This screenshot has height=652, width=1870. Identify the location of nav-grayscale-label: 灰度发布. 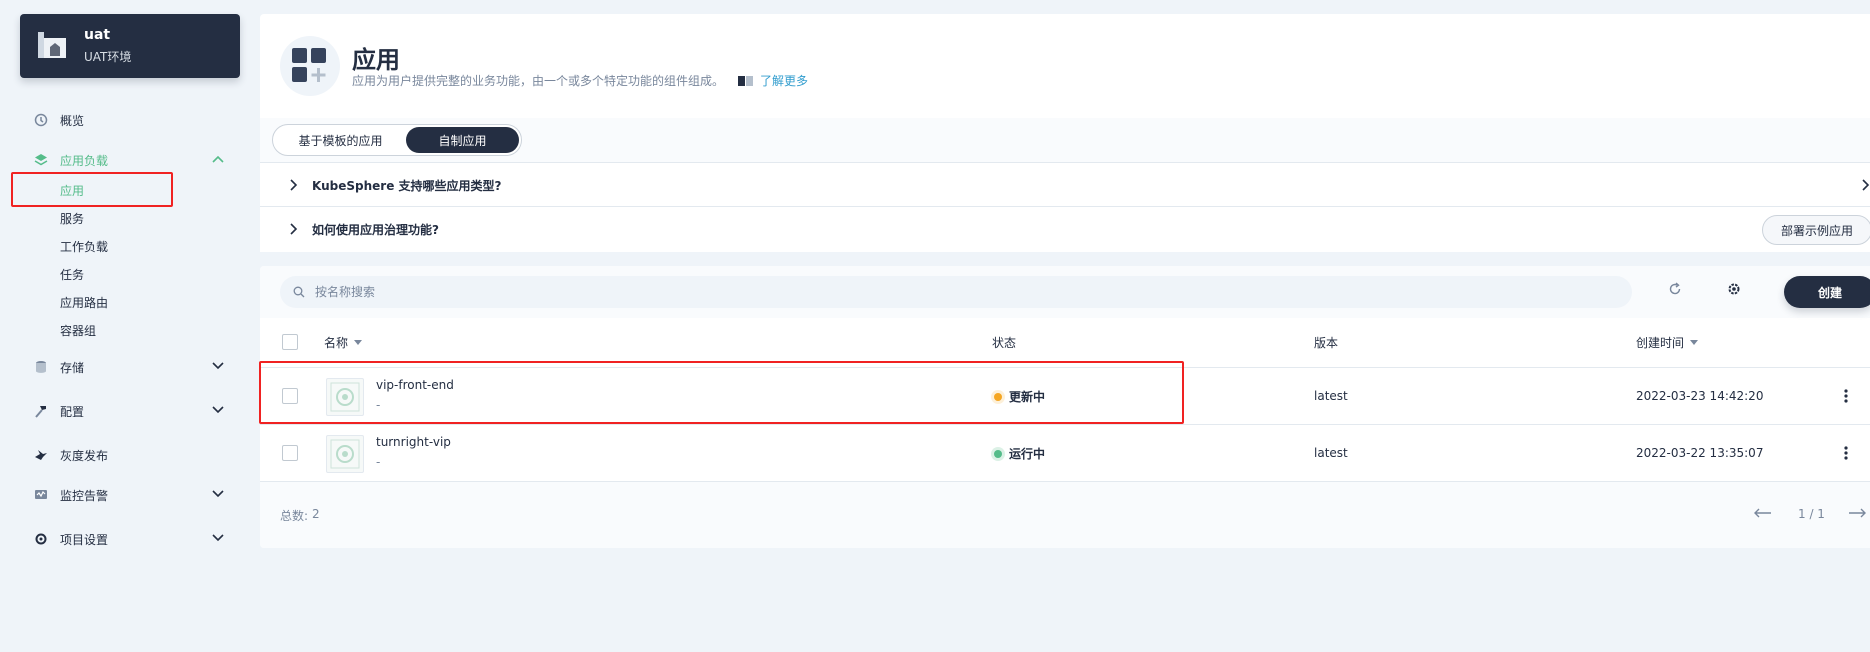
(84, 456).